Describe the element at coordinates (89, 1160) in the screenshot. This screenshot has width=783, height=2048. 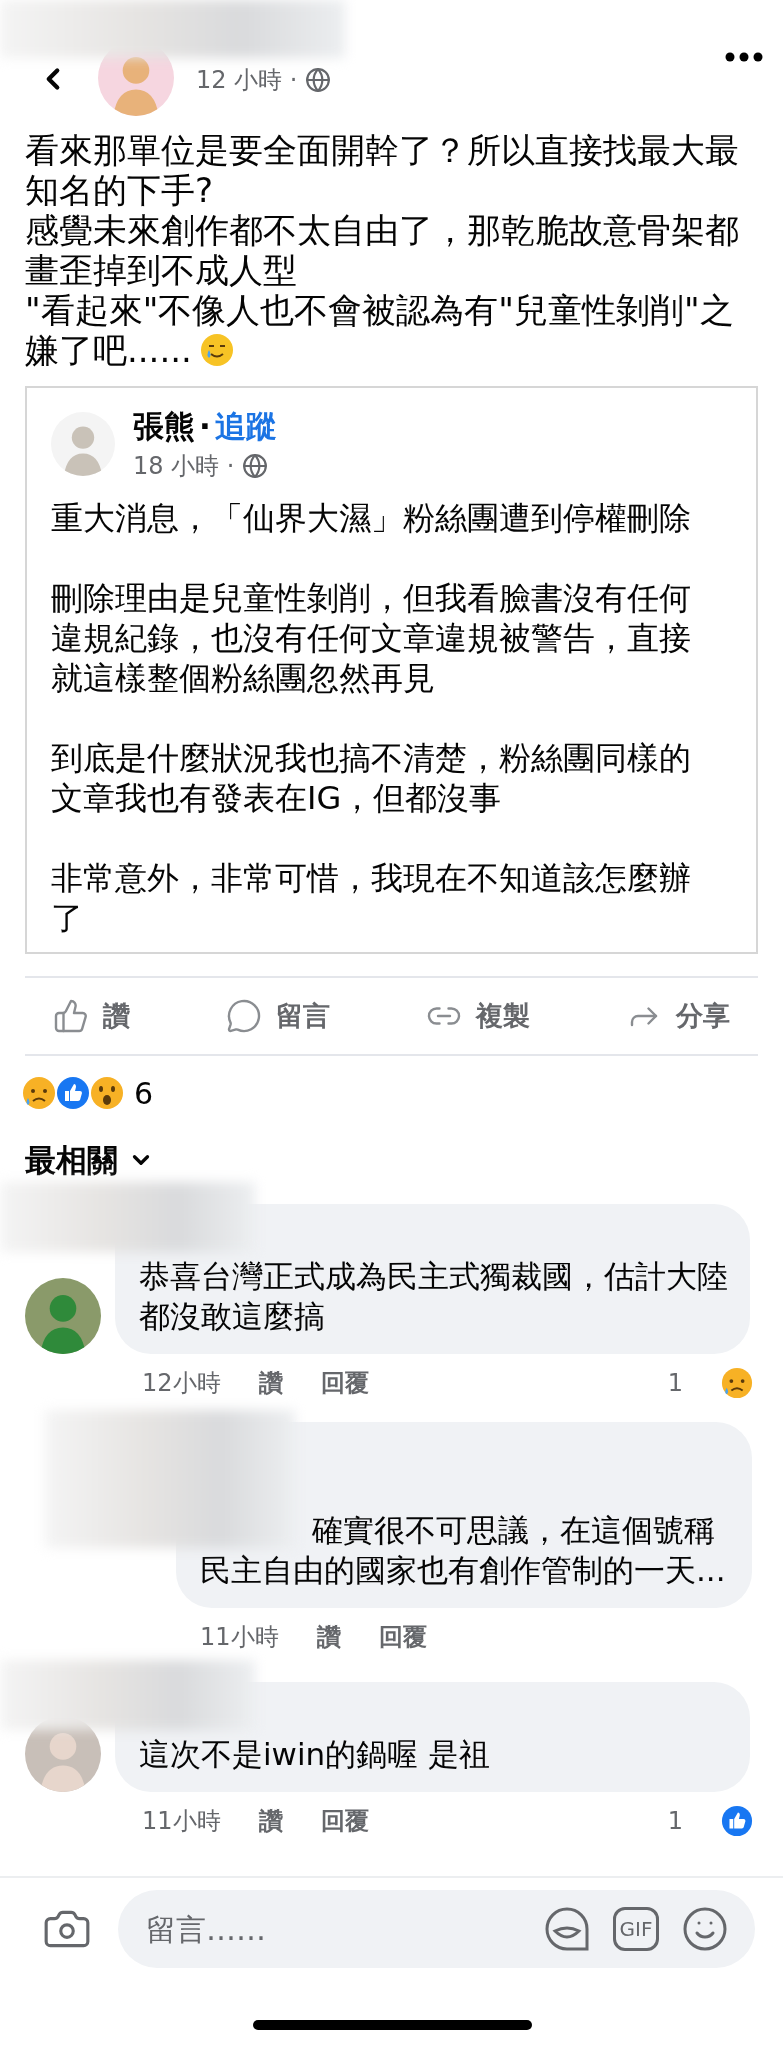
I see `sort-dropdown: 最相關` at that location.